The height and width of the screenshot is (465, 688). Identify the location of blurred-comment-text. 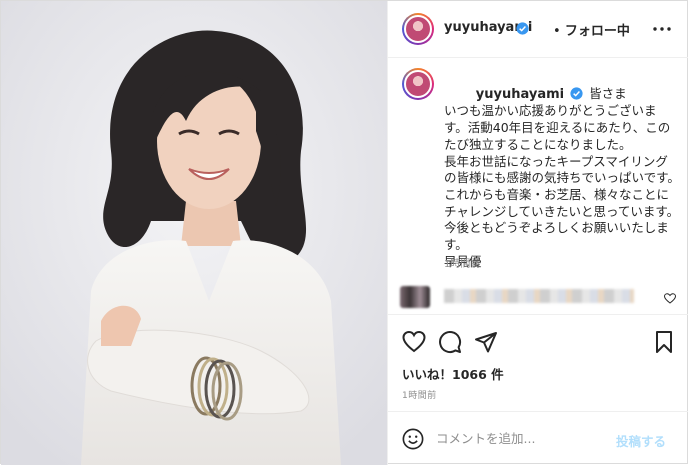
(539, 296).